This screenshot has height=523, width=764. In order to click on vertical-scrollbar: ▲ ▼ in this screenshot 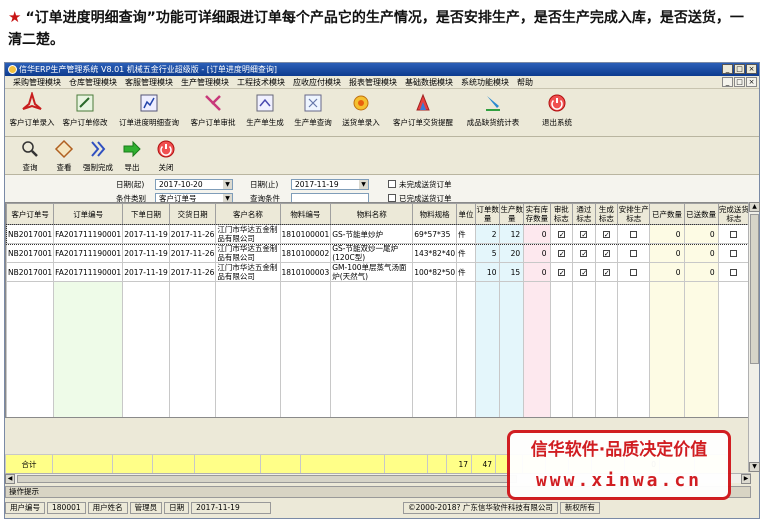, I will do `click(754, 337)`.